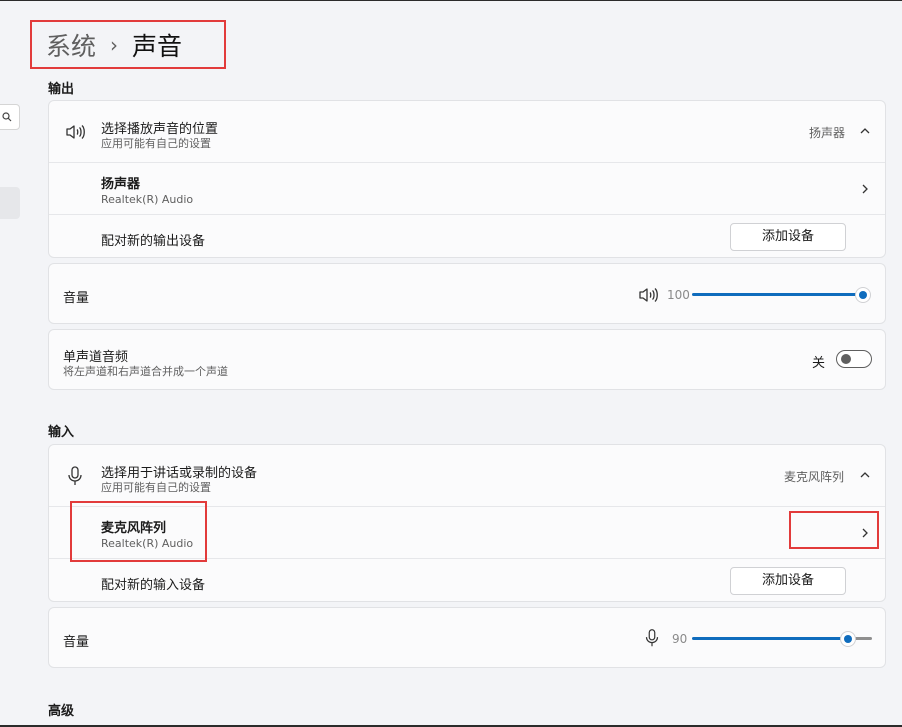 This screenshot has height=727, width=902. What do you see at coordinates (61, 711) in the screenshot?
I see `section-label-advanced: 高级` at bounding box center [61, 711].